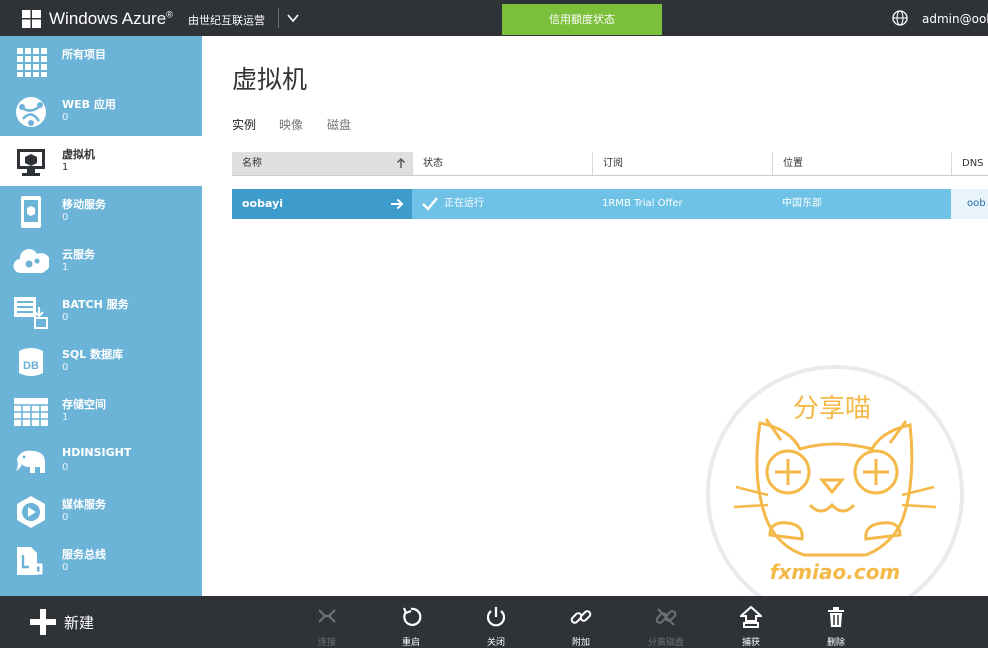 The image size is (988, 648). Describe the element at coordinates (502, 163) in the screenshot. I see `column-header-status: 状态` at that location.